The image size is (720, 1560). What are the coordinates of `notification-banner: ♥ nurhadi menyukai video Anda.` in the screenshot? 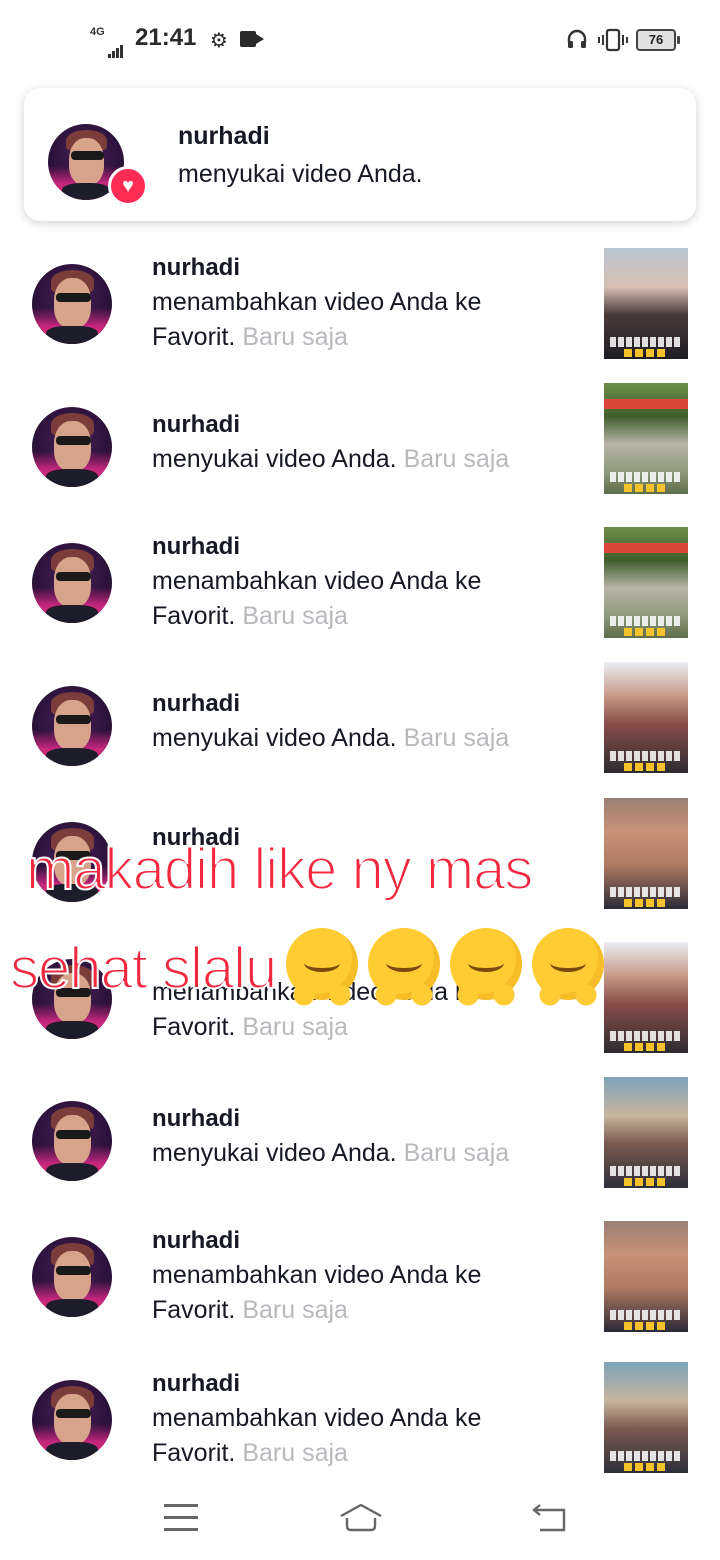 It's located at (360, 154).